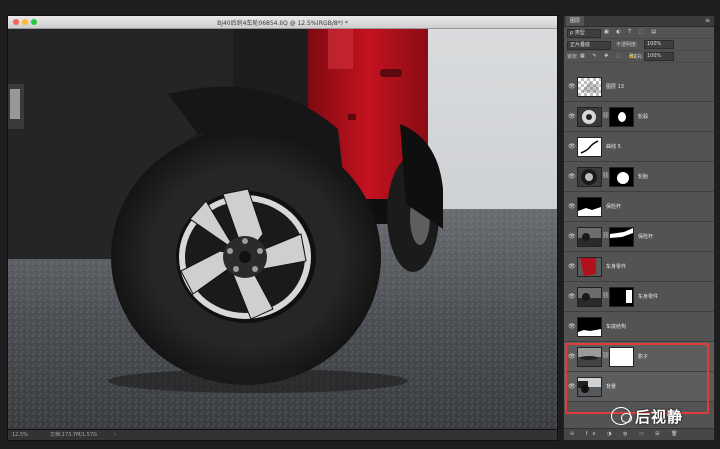  Describe the element at coordinates (621, 416) in the screenshot. I see `wechat-icon` at that location.